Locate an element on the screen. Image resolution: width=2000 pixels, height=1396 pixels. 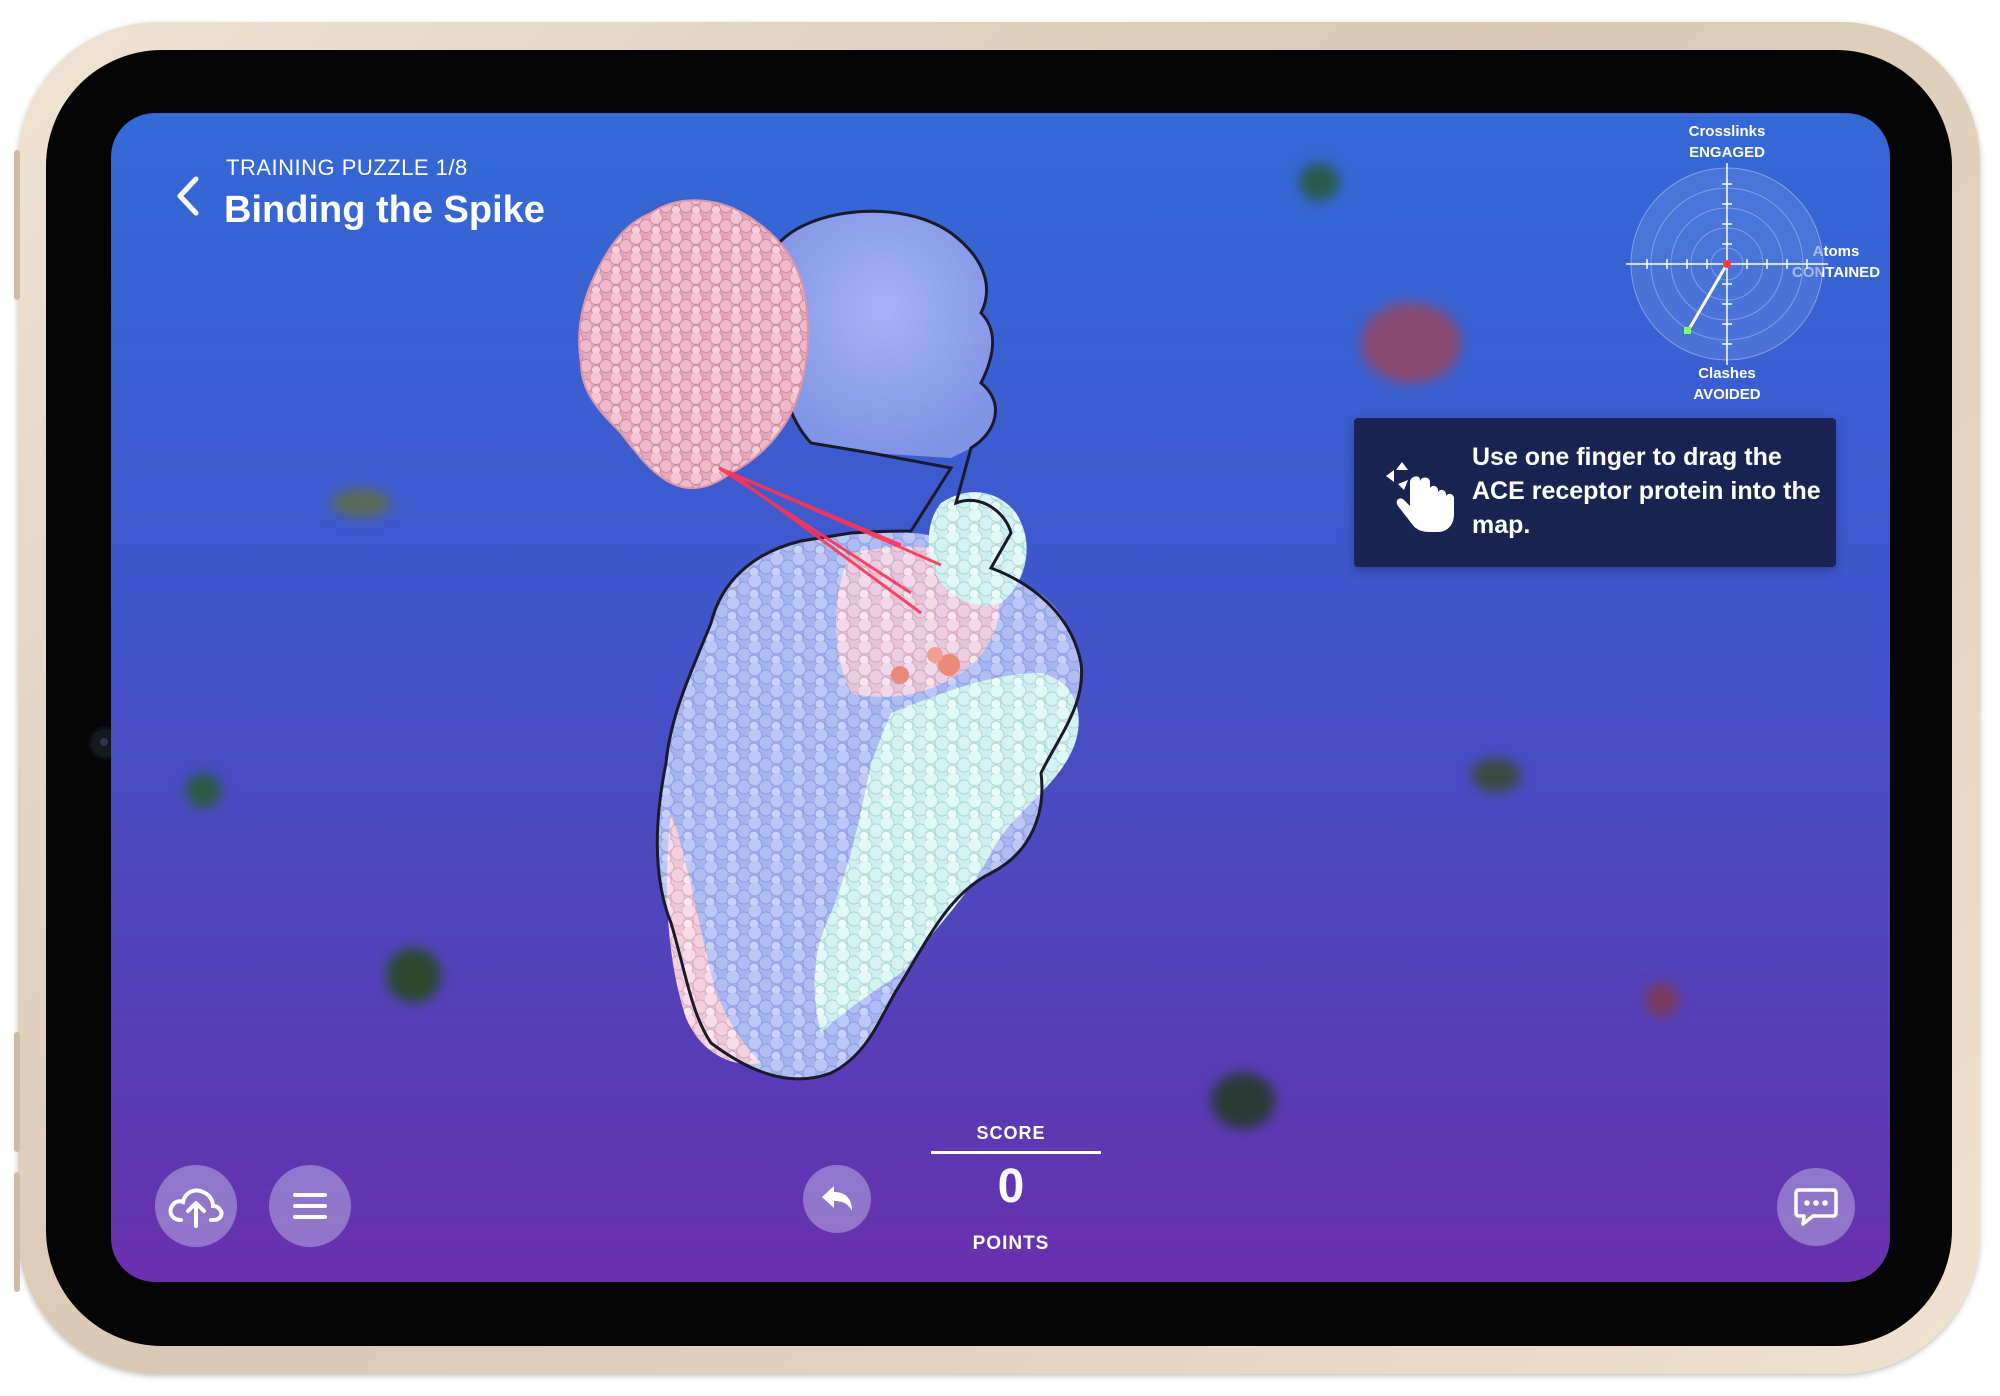
upload-button is located at coordinates (196, 1206).